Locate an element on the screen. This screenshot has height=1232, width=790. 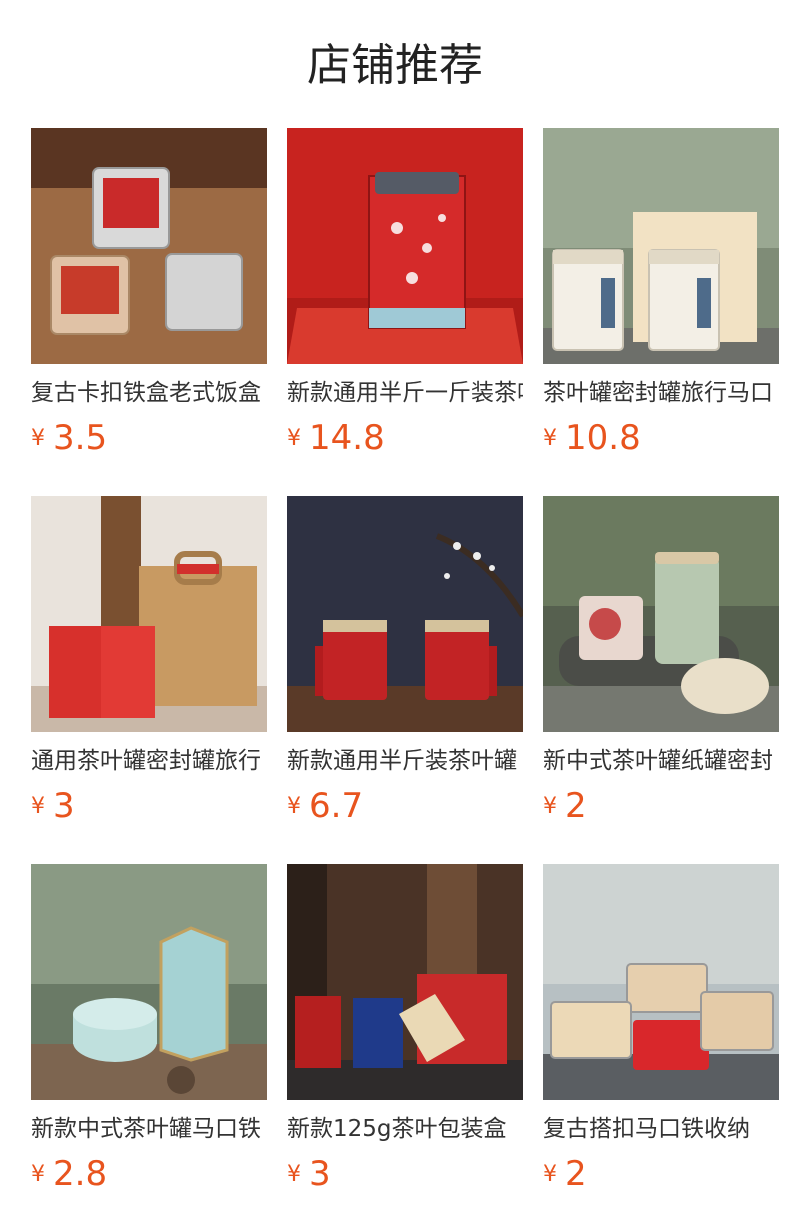
product-card: 新款中式茶叶罐马口铁 ¥2.8 is located at coordinates (149, 1034).